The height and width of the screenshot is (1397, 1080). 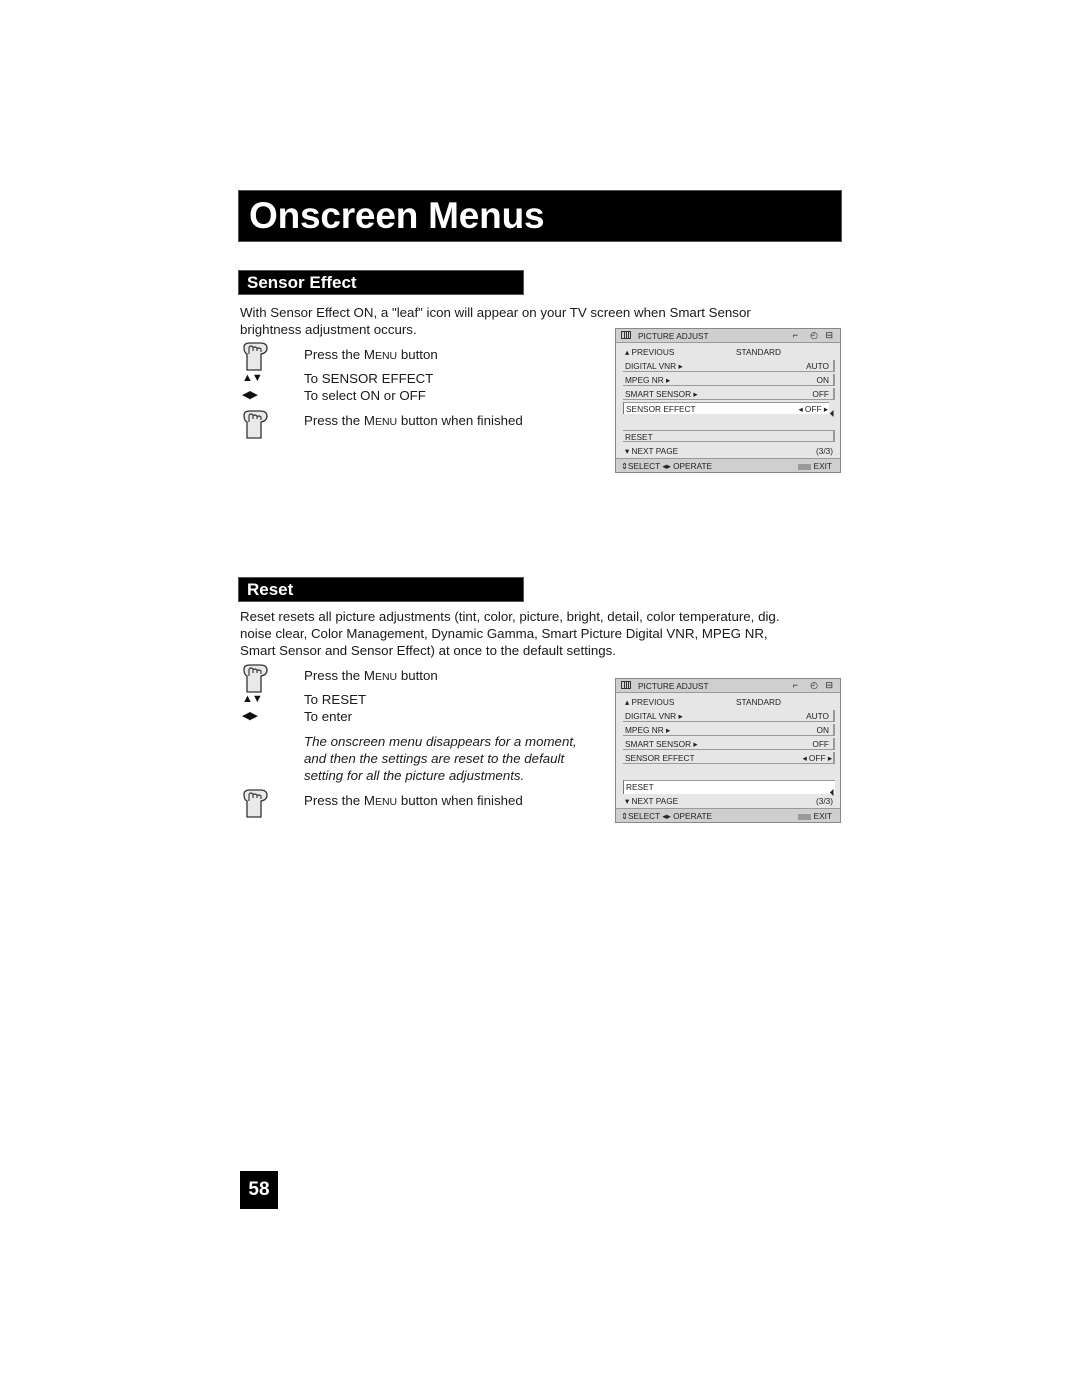 What do you see at coordinates (270, 589) in the screenshot?
I see `section-heading-text: Reset` at bounding box center [270, 589].